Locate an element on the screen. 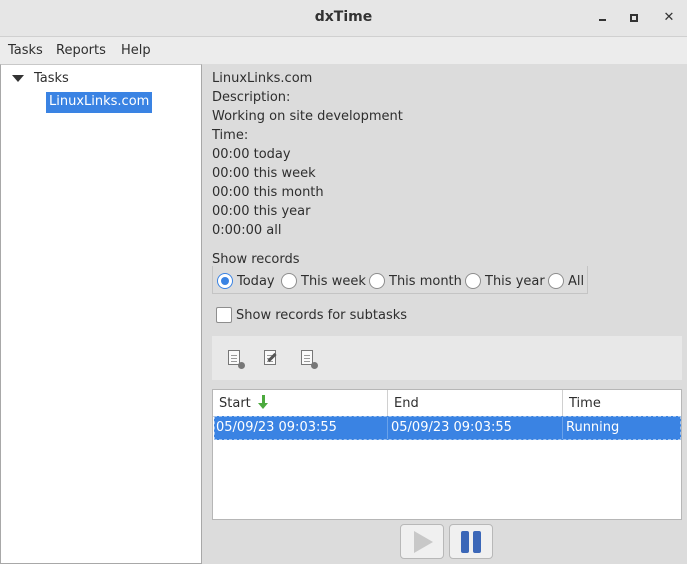 Image resolution: width=687 pixels, height=564 pixels. cell-time: Running is located at coordinates (593, 427).